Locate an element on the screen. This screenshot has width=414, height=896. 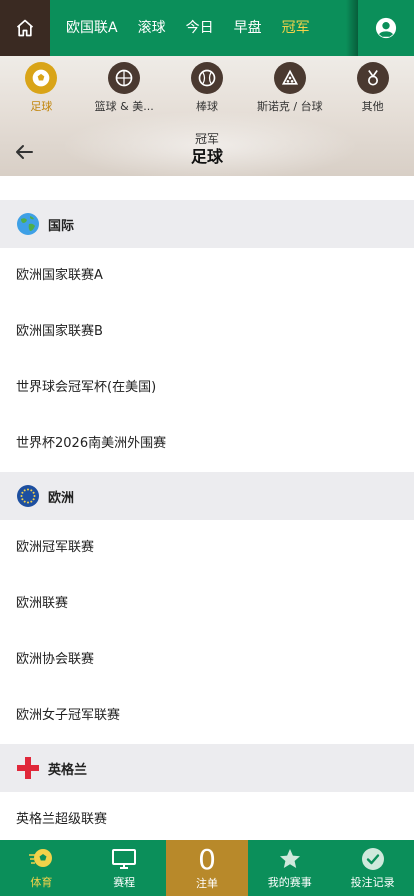
tab-label: 注单 is located at coordinates (206, 883).